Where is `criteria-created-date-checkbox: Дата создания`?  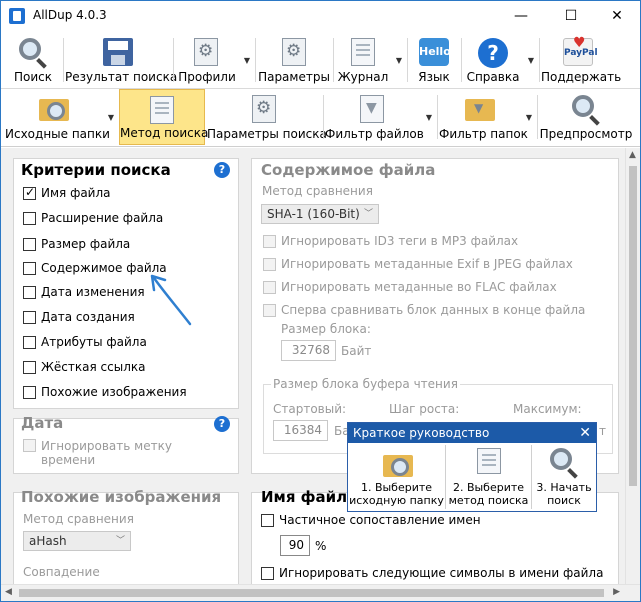
criteria-created-date-checkbox: Дата создания is located at coordinates (79, 317).